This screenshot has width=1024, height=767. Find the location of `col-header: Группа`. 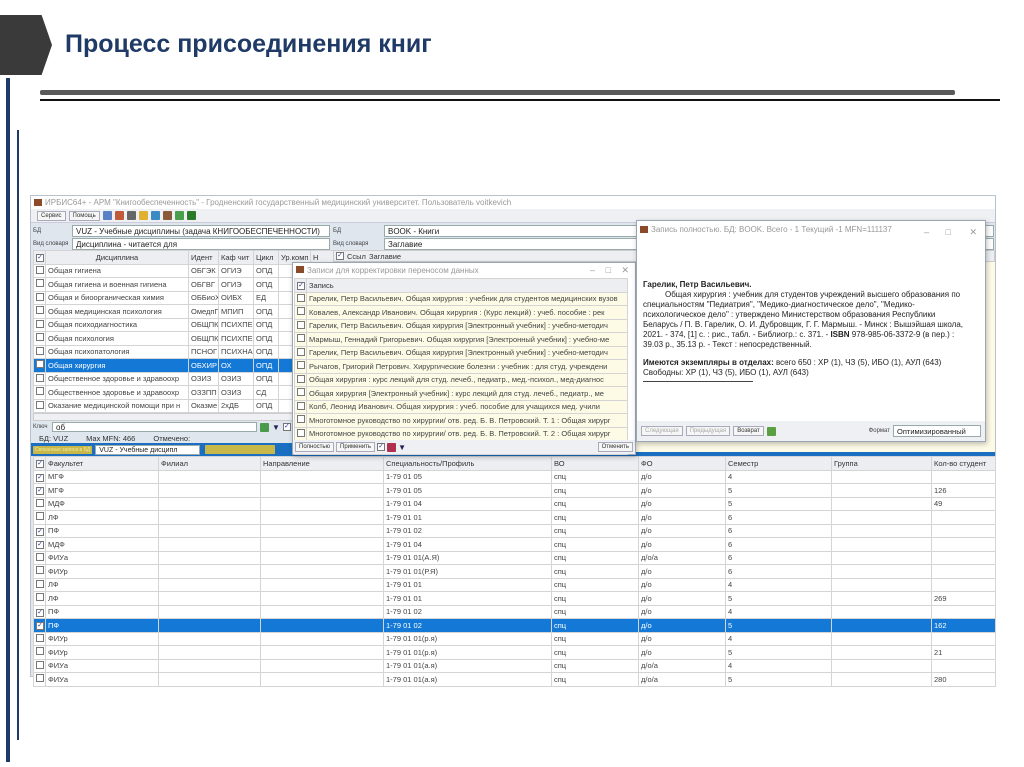

col-header: Группа is located at coordinates (881, 463).